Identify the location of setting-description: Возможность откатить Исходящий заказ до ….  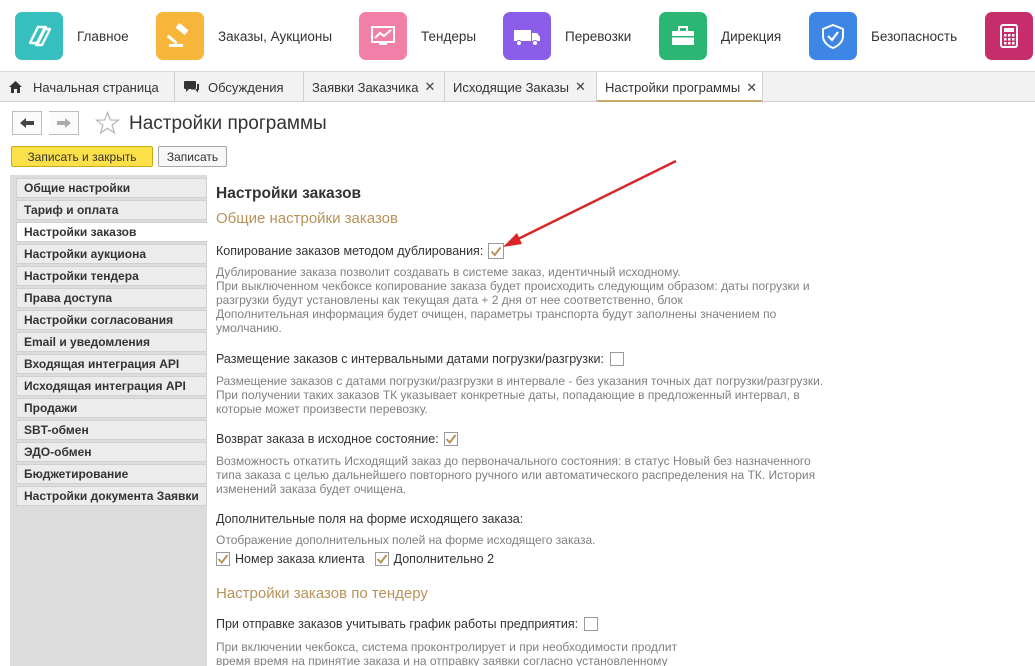
(516, 475).